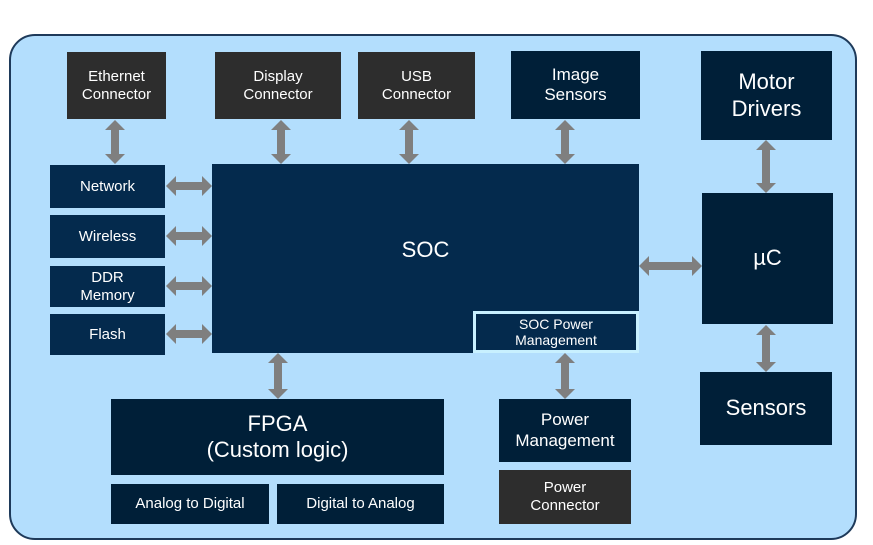  I want to click on ethernet-connector-block: Ethernet Connector, so click(116, 85).